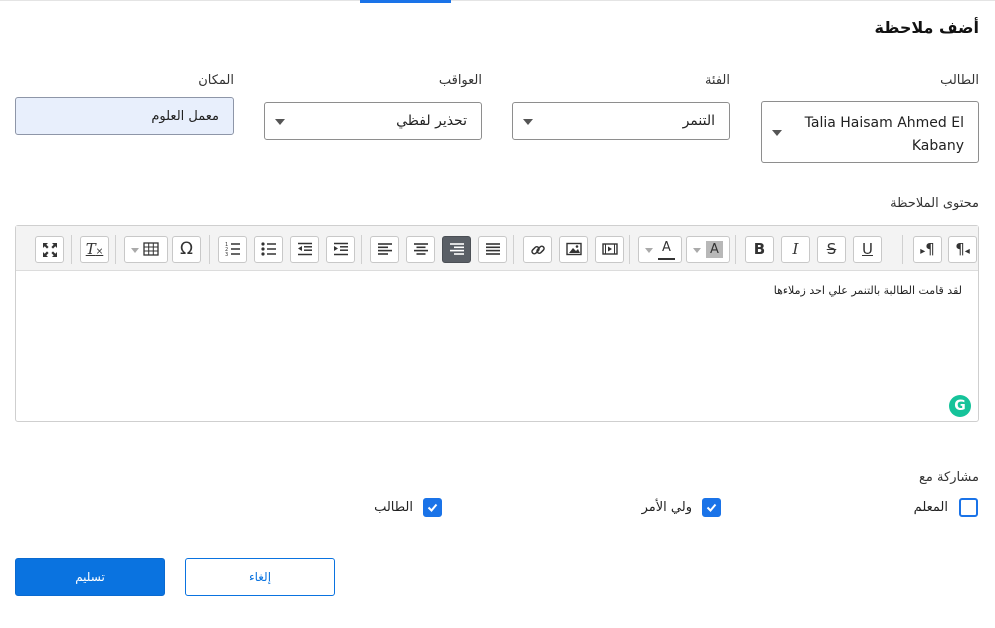 This screenshot has width=995, height=628. I want to click on submit-button: تسليم, so click(90, 577).